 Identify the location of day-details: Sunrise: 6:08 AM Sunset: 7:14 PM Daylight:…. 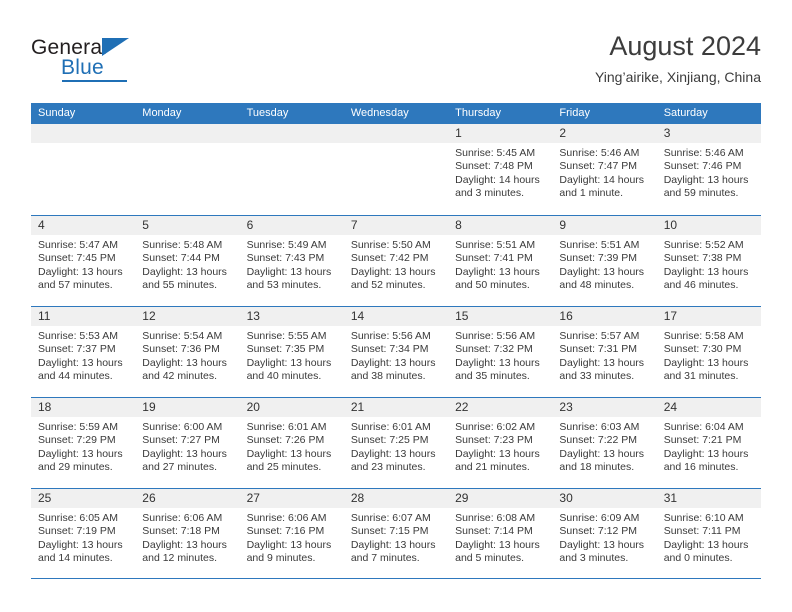
(500, 537).